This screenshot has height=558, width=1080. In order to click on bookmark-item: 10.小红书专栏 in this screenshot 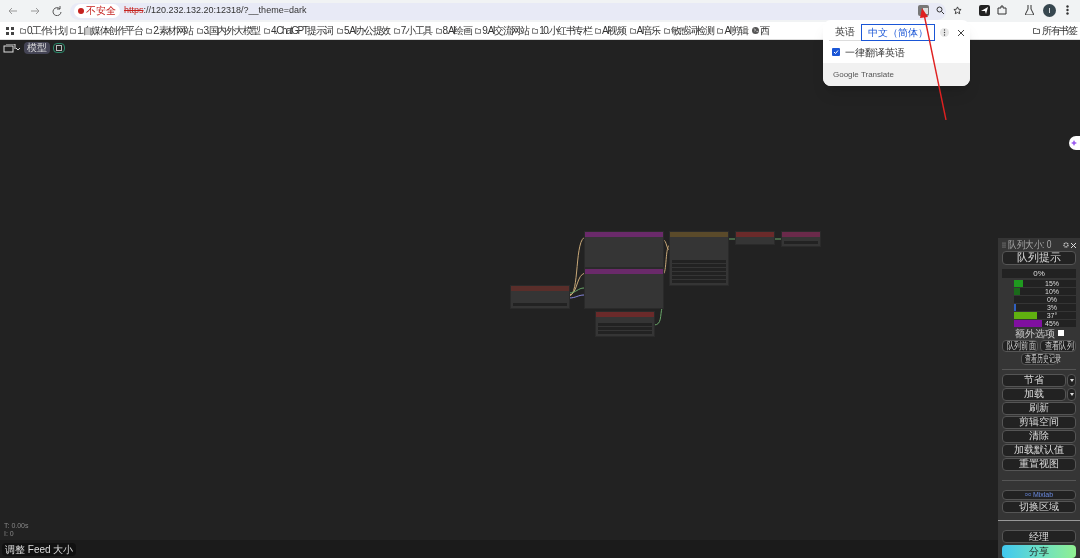, I will do `click(562, 30)`.